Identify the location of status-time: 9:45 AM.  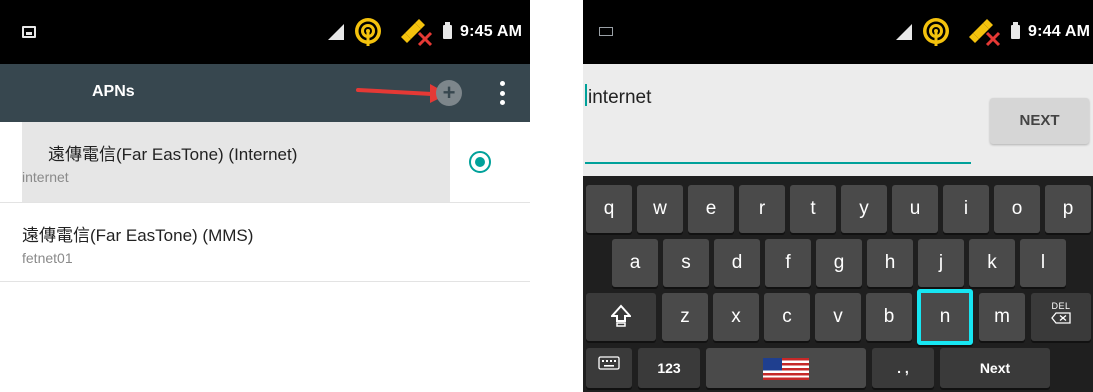
(491, 31).